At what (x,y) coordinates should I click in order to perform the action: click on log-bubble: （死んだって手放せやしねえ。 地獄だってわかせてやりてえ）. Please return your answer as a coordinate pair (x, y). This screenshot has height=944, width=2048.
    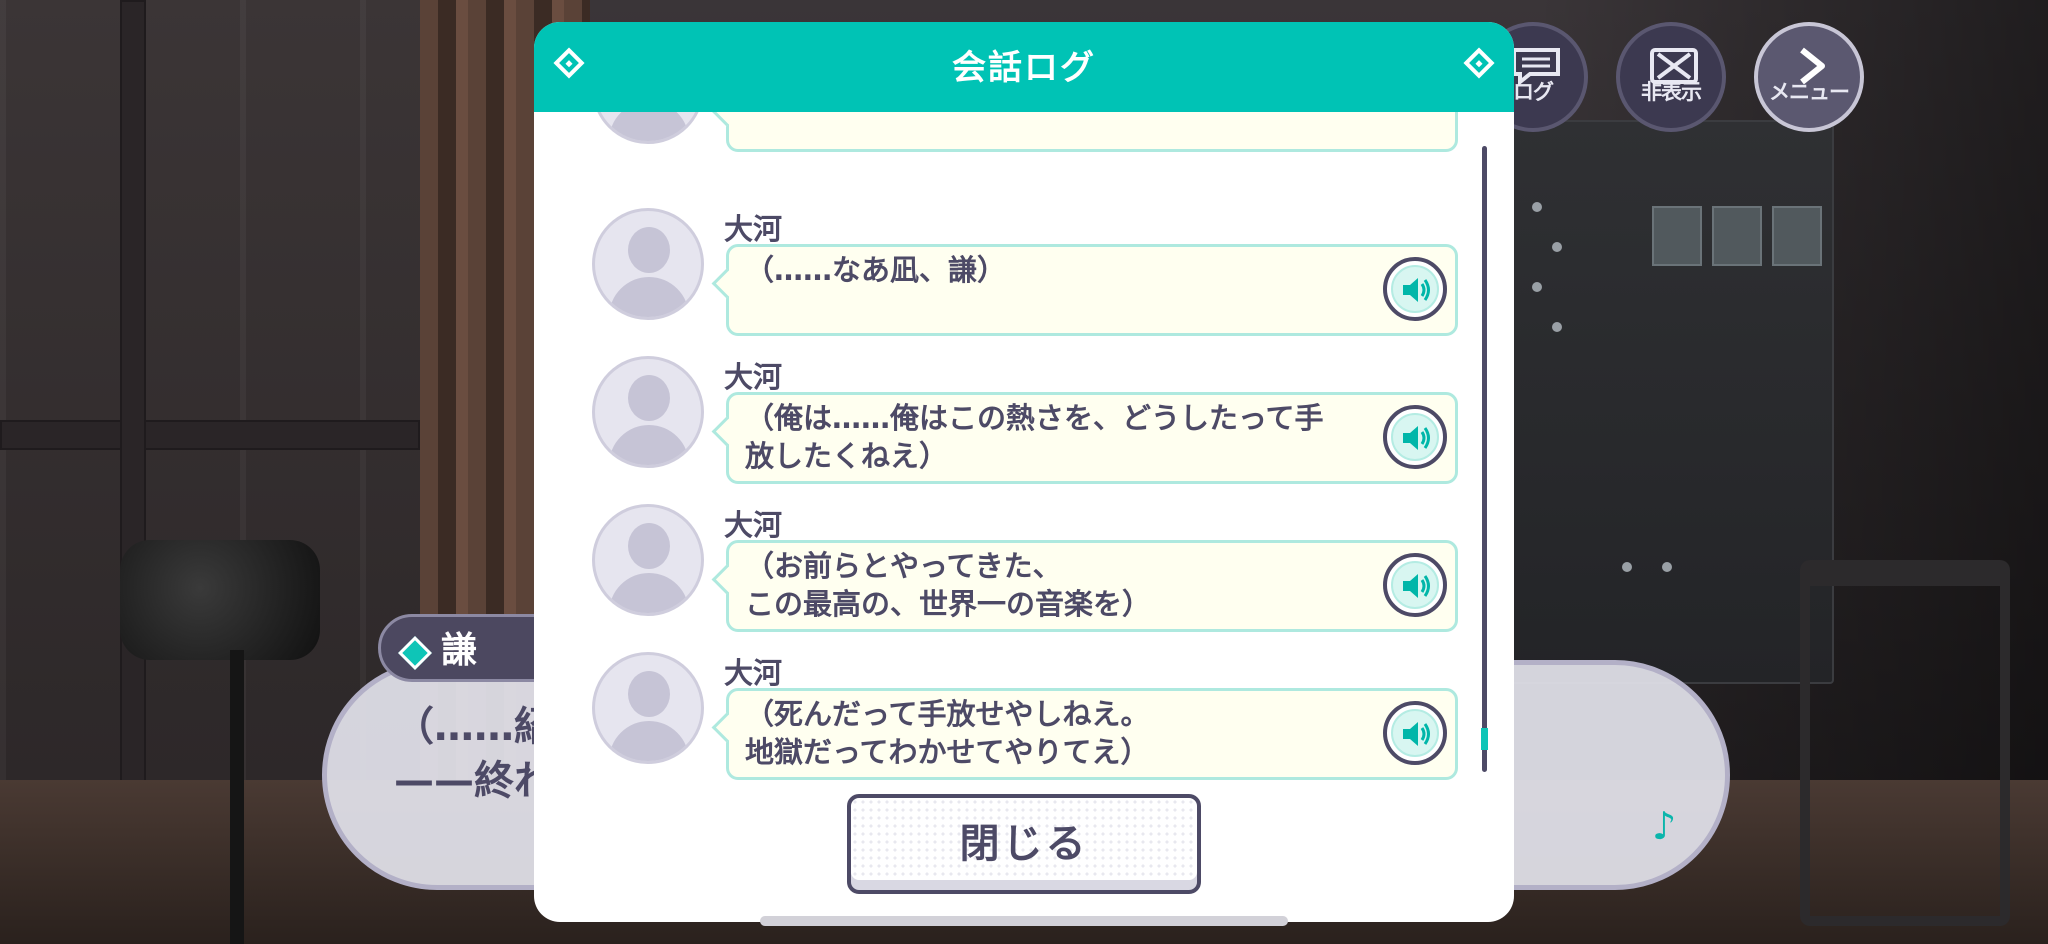
    Looking at the image, I should click on (1092, 734).